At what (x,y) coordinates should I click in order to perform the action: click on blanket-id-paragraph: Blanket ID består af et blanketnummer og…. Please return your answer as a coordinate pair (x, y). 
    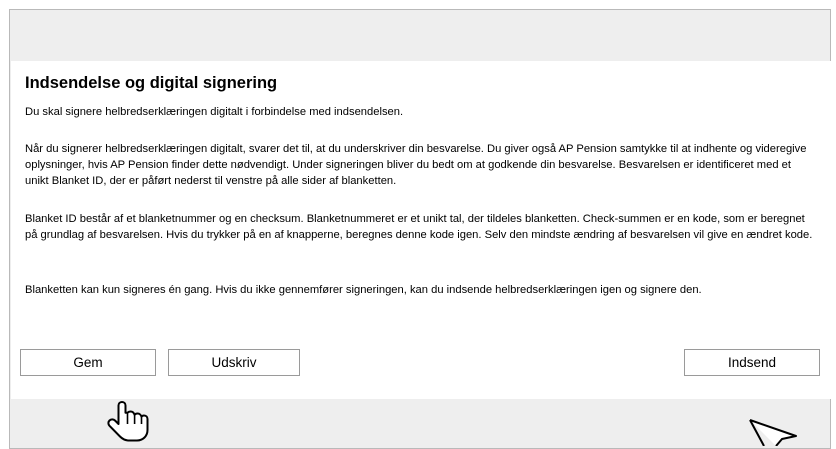
    Looking at the image, I should click on (419, 227).